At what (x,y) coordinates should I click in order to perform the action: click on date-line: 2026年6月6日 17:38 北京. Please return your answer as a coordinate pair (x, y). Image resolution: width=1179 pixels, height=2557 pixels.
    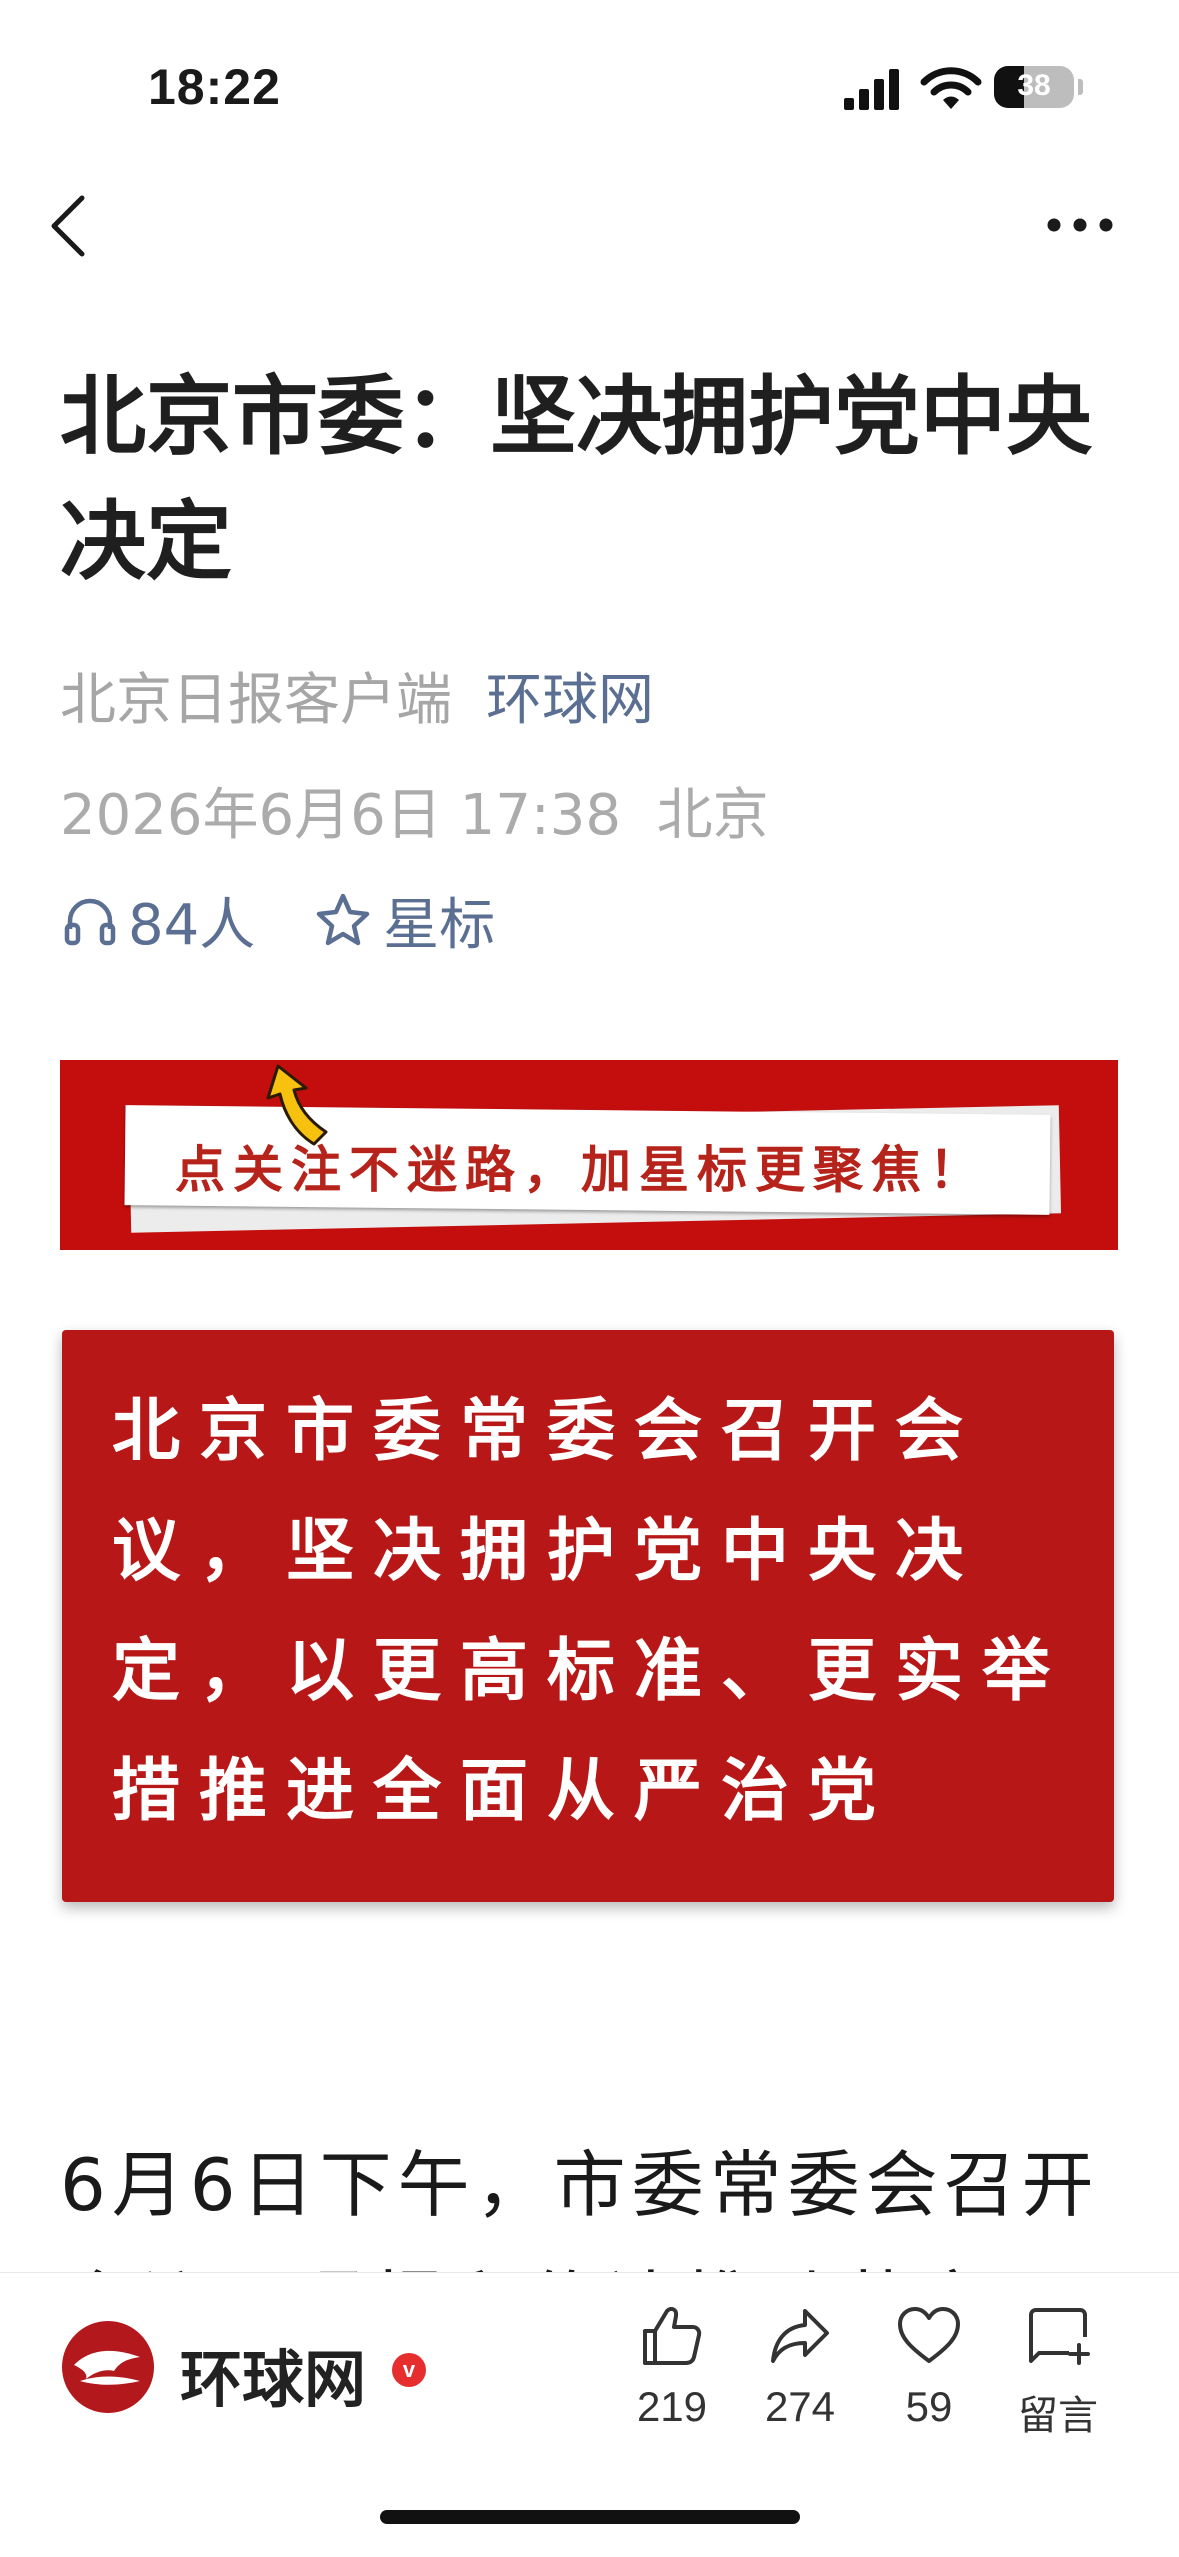
    Looking at the image, I should click on (414, 810).